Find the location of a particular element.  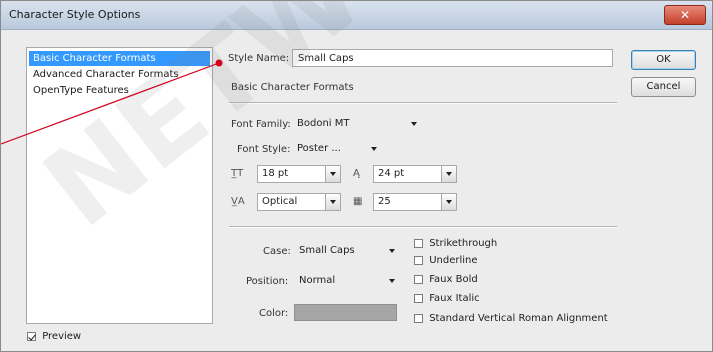

tracking-dropdown-button is located at coordinates (448, 202).